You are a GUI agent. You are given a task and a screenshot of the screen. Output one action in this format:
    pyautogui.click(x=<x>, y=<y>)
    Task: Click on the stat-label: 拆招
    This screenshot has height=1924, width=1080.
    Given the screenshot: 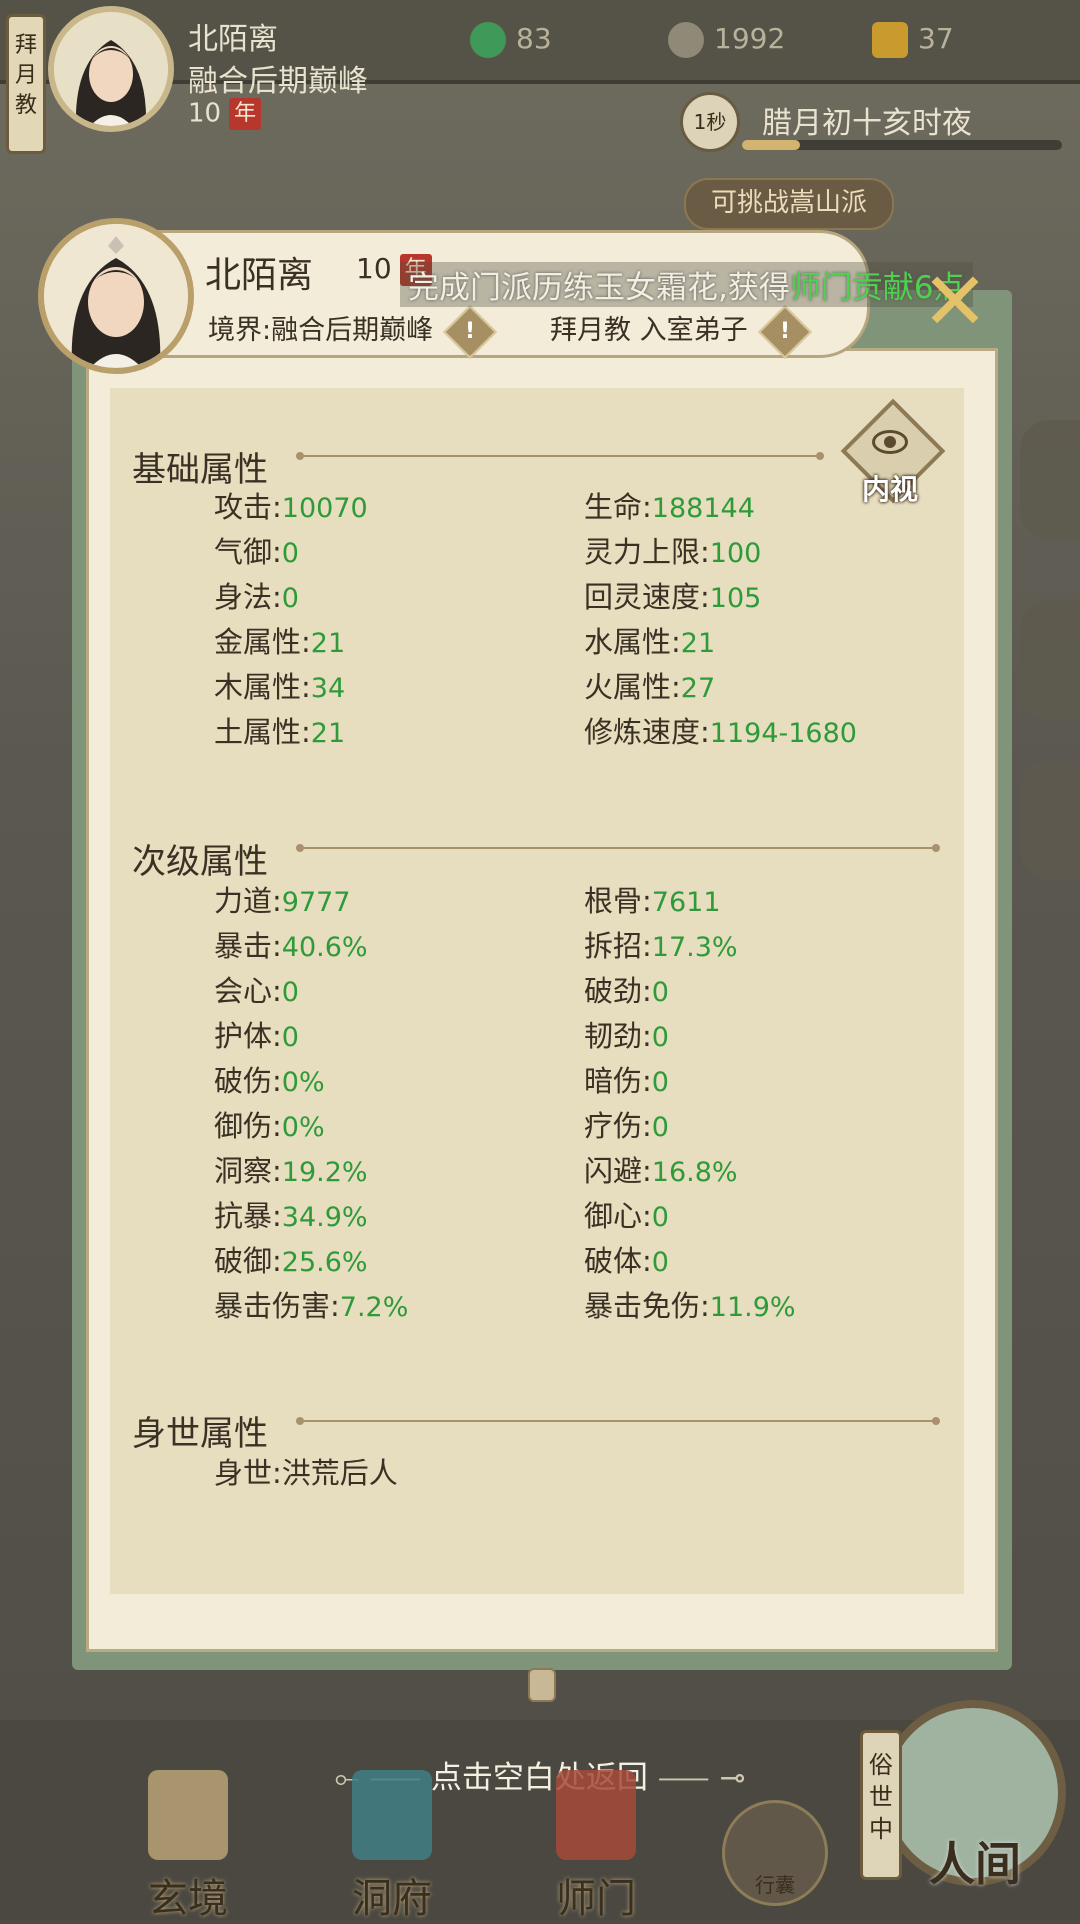 What is the action you would take?
    pyautogui.click(x=613, y=946)
    